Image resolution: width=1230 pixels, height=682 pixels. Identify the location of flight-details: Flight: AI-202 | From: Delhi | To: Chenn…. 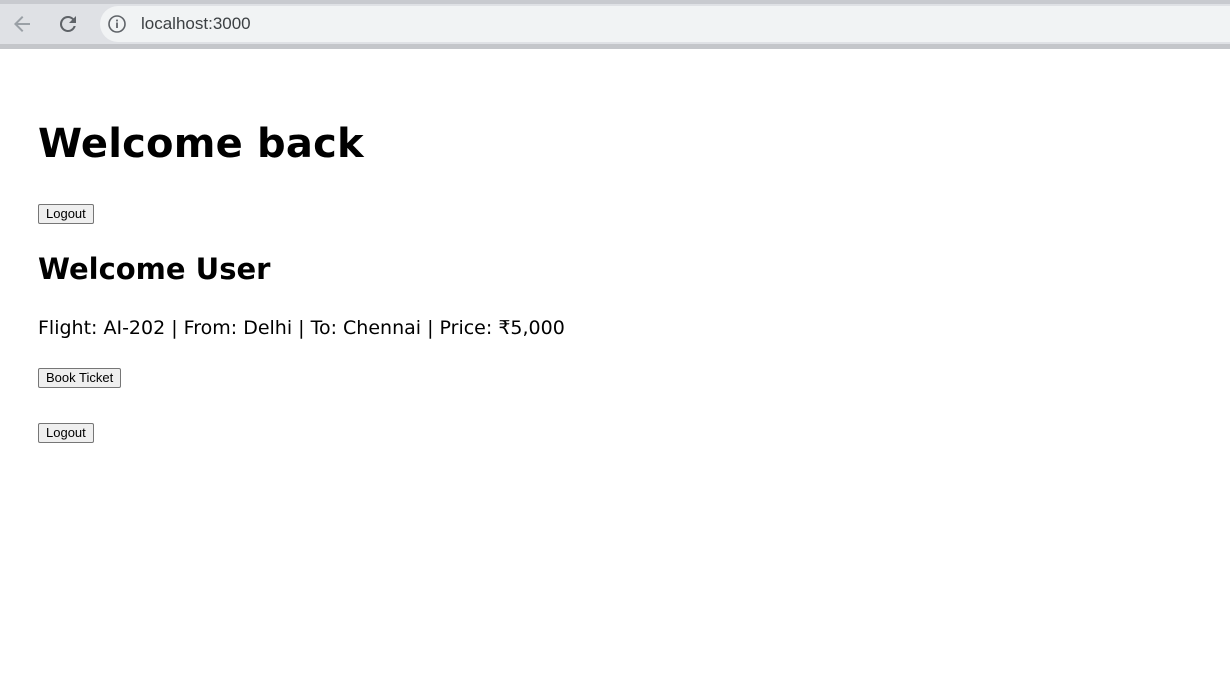
(301, 328).